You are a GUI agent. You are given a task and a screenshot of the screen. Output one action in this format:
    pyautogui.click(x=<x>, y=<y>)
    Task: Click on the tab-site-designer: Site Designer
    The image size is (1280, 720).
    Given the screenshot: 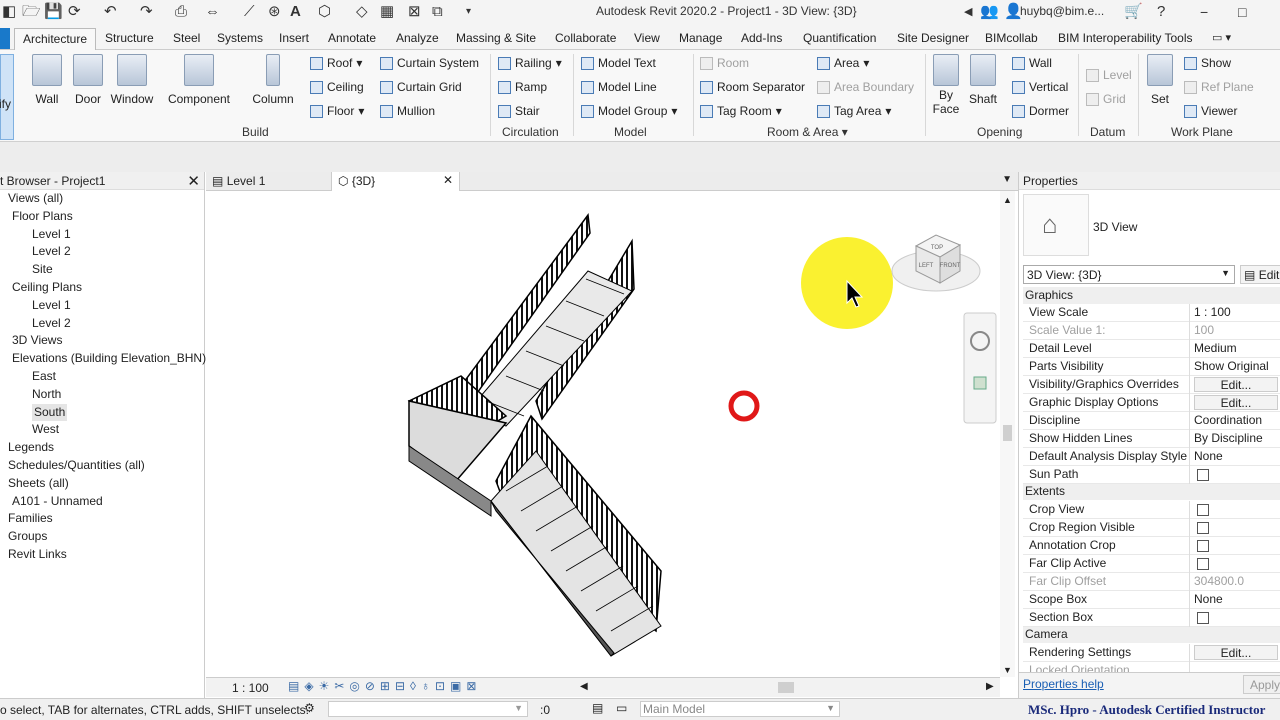 What is the action you would take?
    pyautogui.click(x=933, y=38)
    